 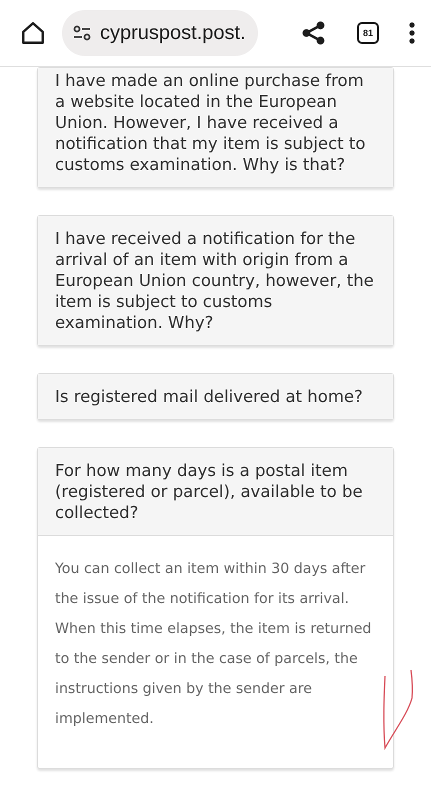 I want to click on faq-question: Is registered mail delivered at home?, so click(x=215, y=396).